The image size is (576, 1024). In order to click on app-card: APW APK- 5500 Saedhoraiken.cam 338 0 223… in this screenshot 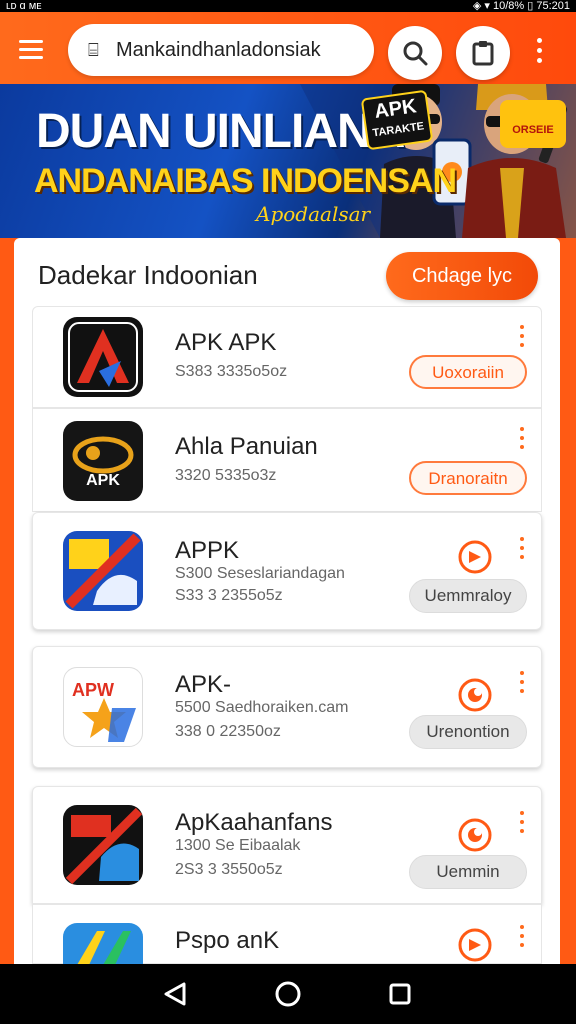, I will do `click(287, 707)`.